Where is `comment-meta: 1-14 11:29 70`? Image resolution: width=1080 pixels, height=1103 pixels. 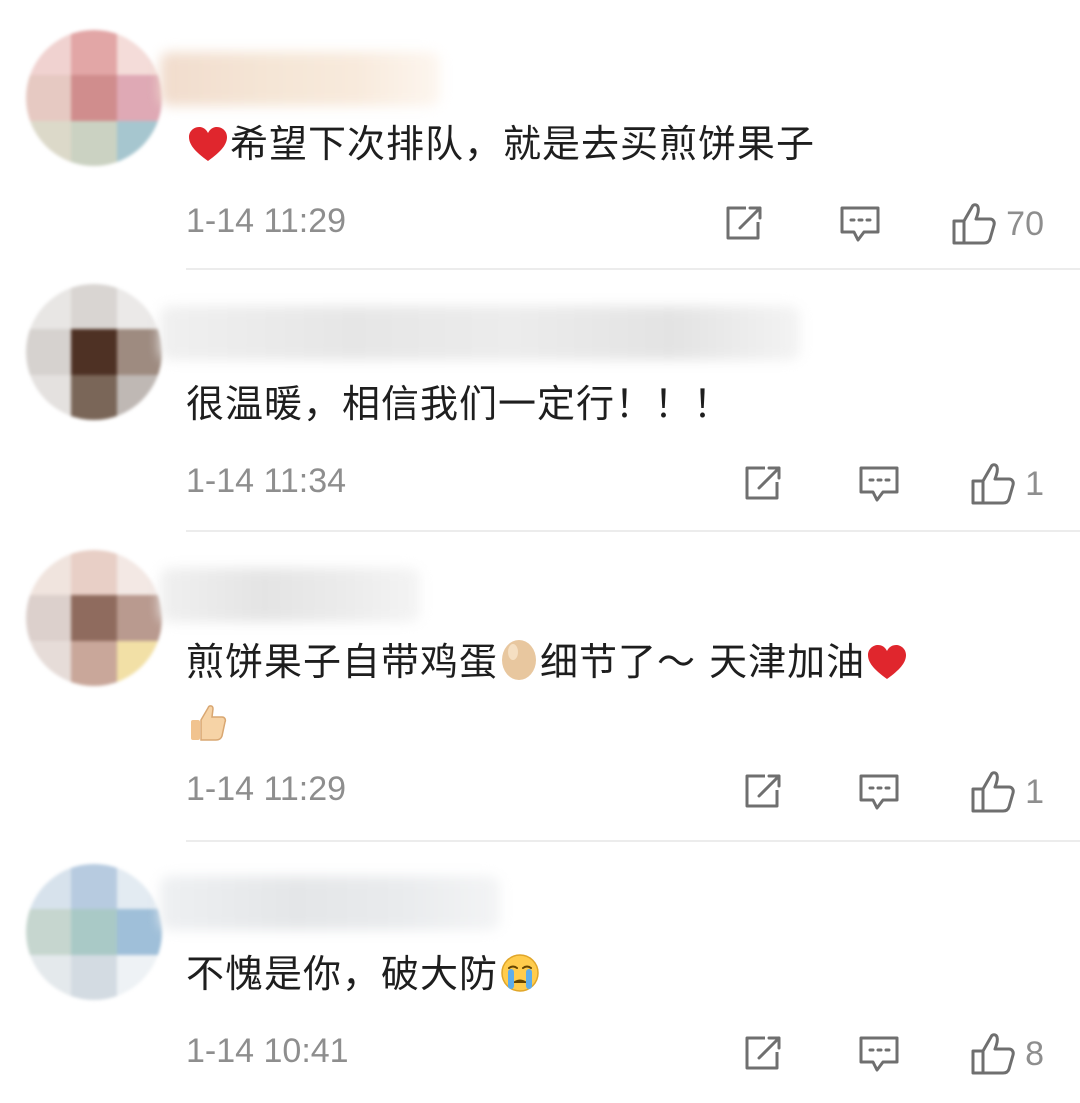
comment-meta: 1-14 11:29 70 is located at coordinates (615, 224).